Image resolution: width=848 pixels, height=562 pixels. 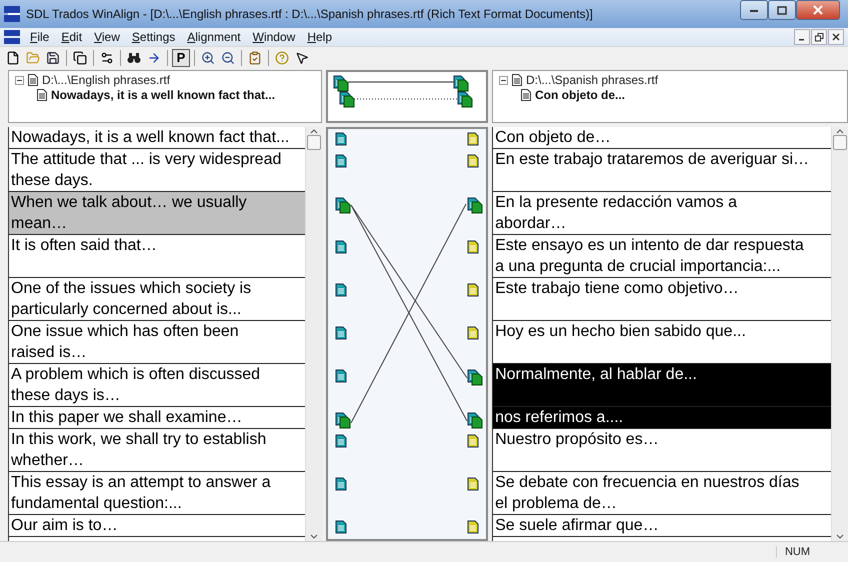 What do you see at coordinates (154, 37) in the screenshot?
I see `menu-item: Settings` at bounding box center [154, 37].